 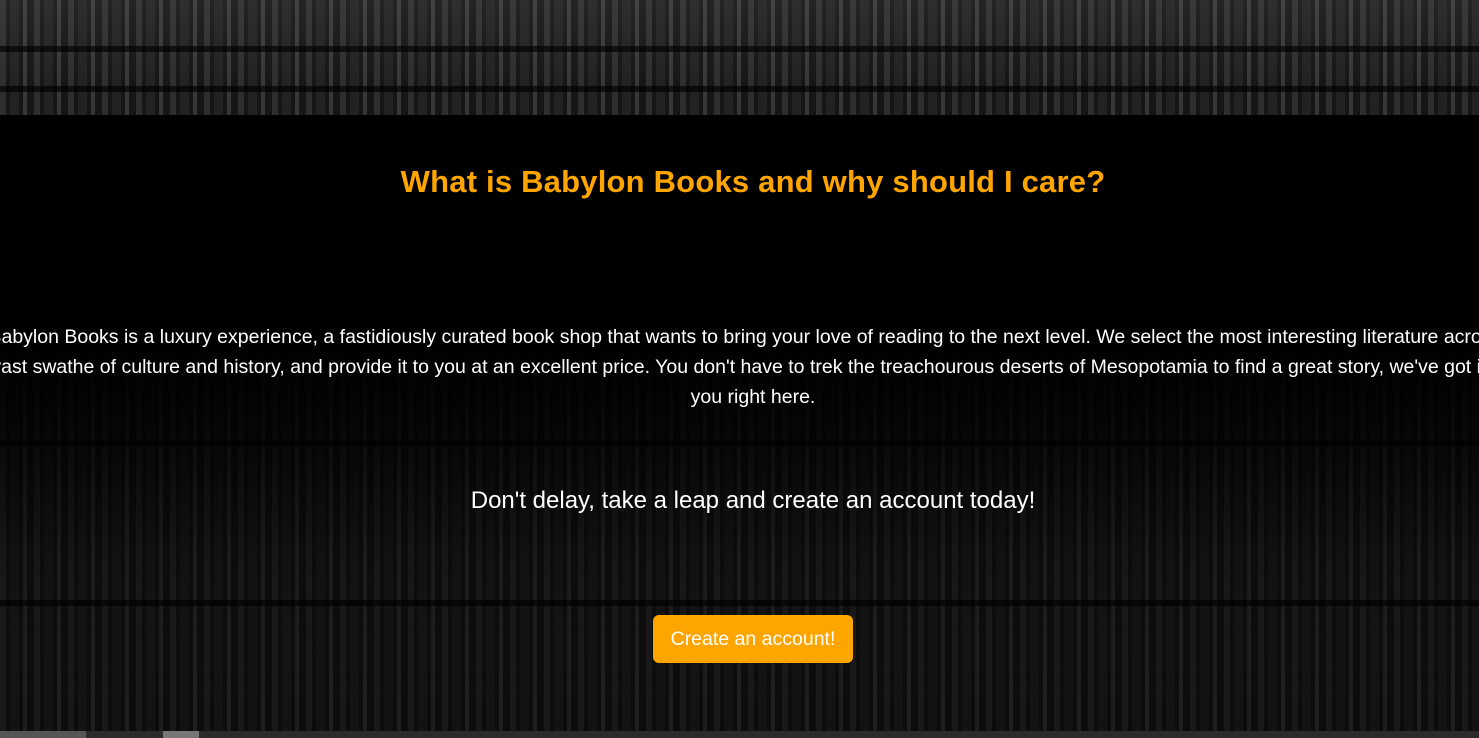 I want to click on create-account-button: Create an account!, so click(x=753, y=639).